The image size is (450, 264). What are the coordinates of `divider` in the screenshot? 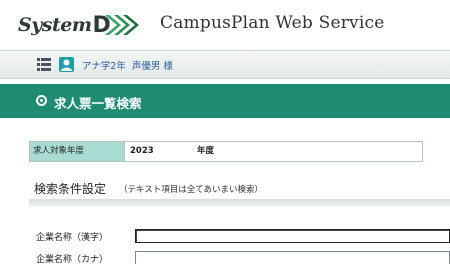 It's located at (239, 203).